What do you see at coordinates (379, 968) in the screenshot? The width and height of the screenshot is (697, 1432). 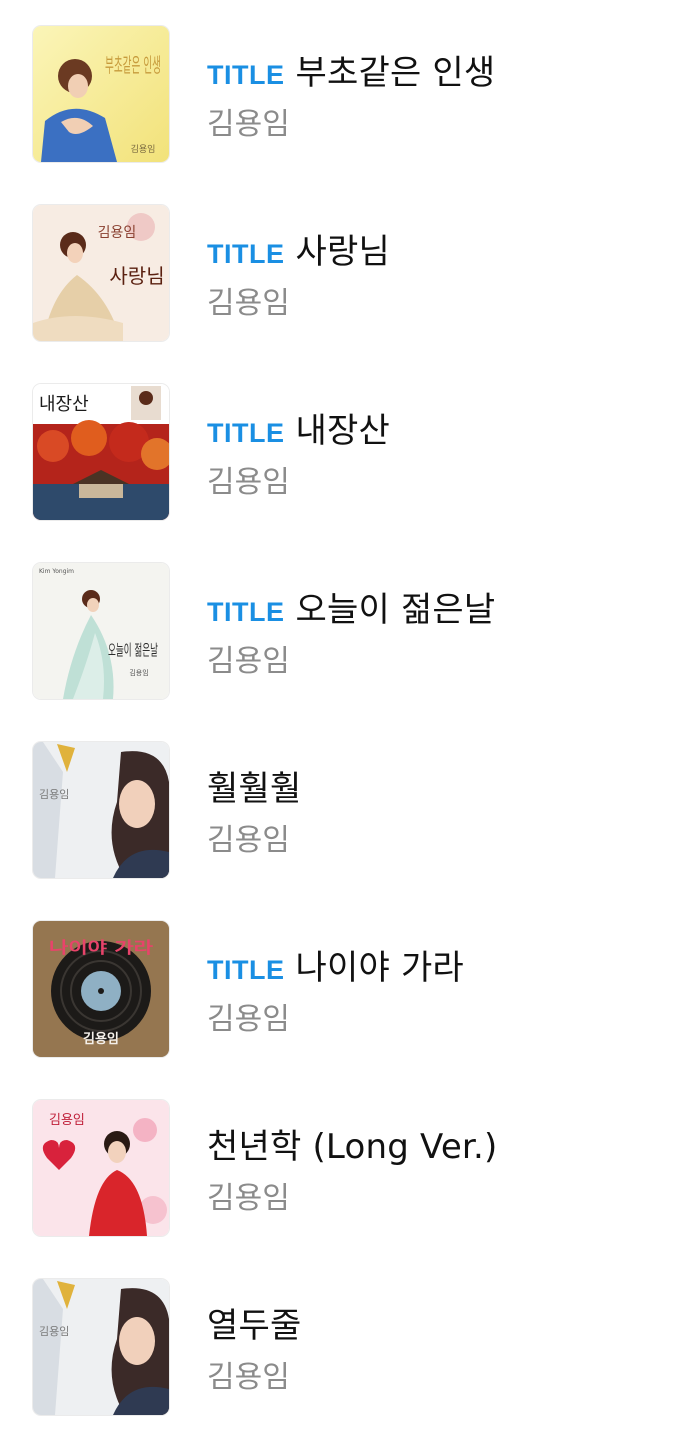 I see `song-title: 나이야 가라` at bounding box center [379, 968].